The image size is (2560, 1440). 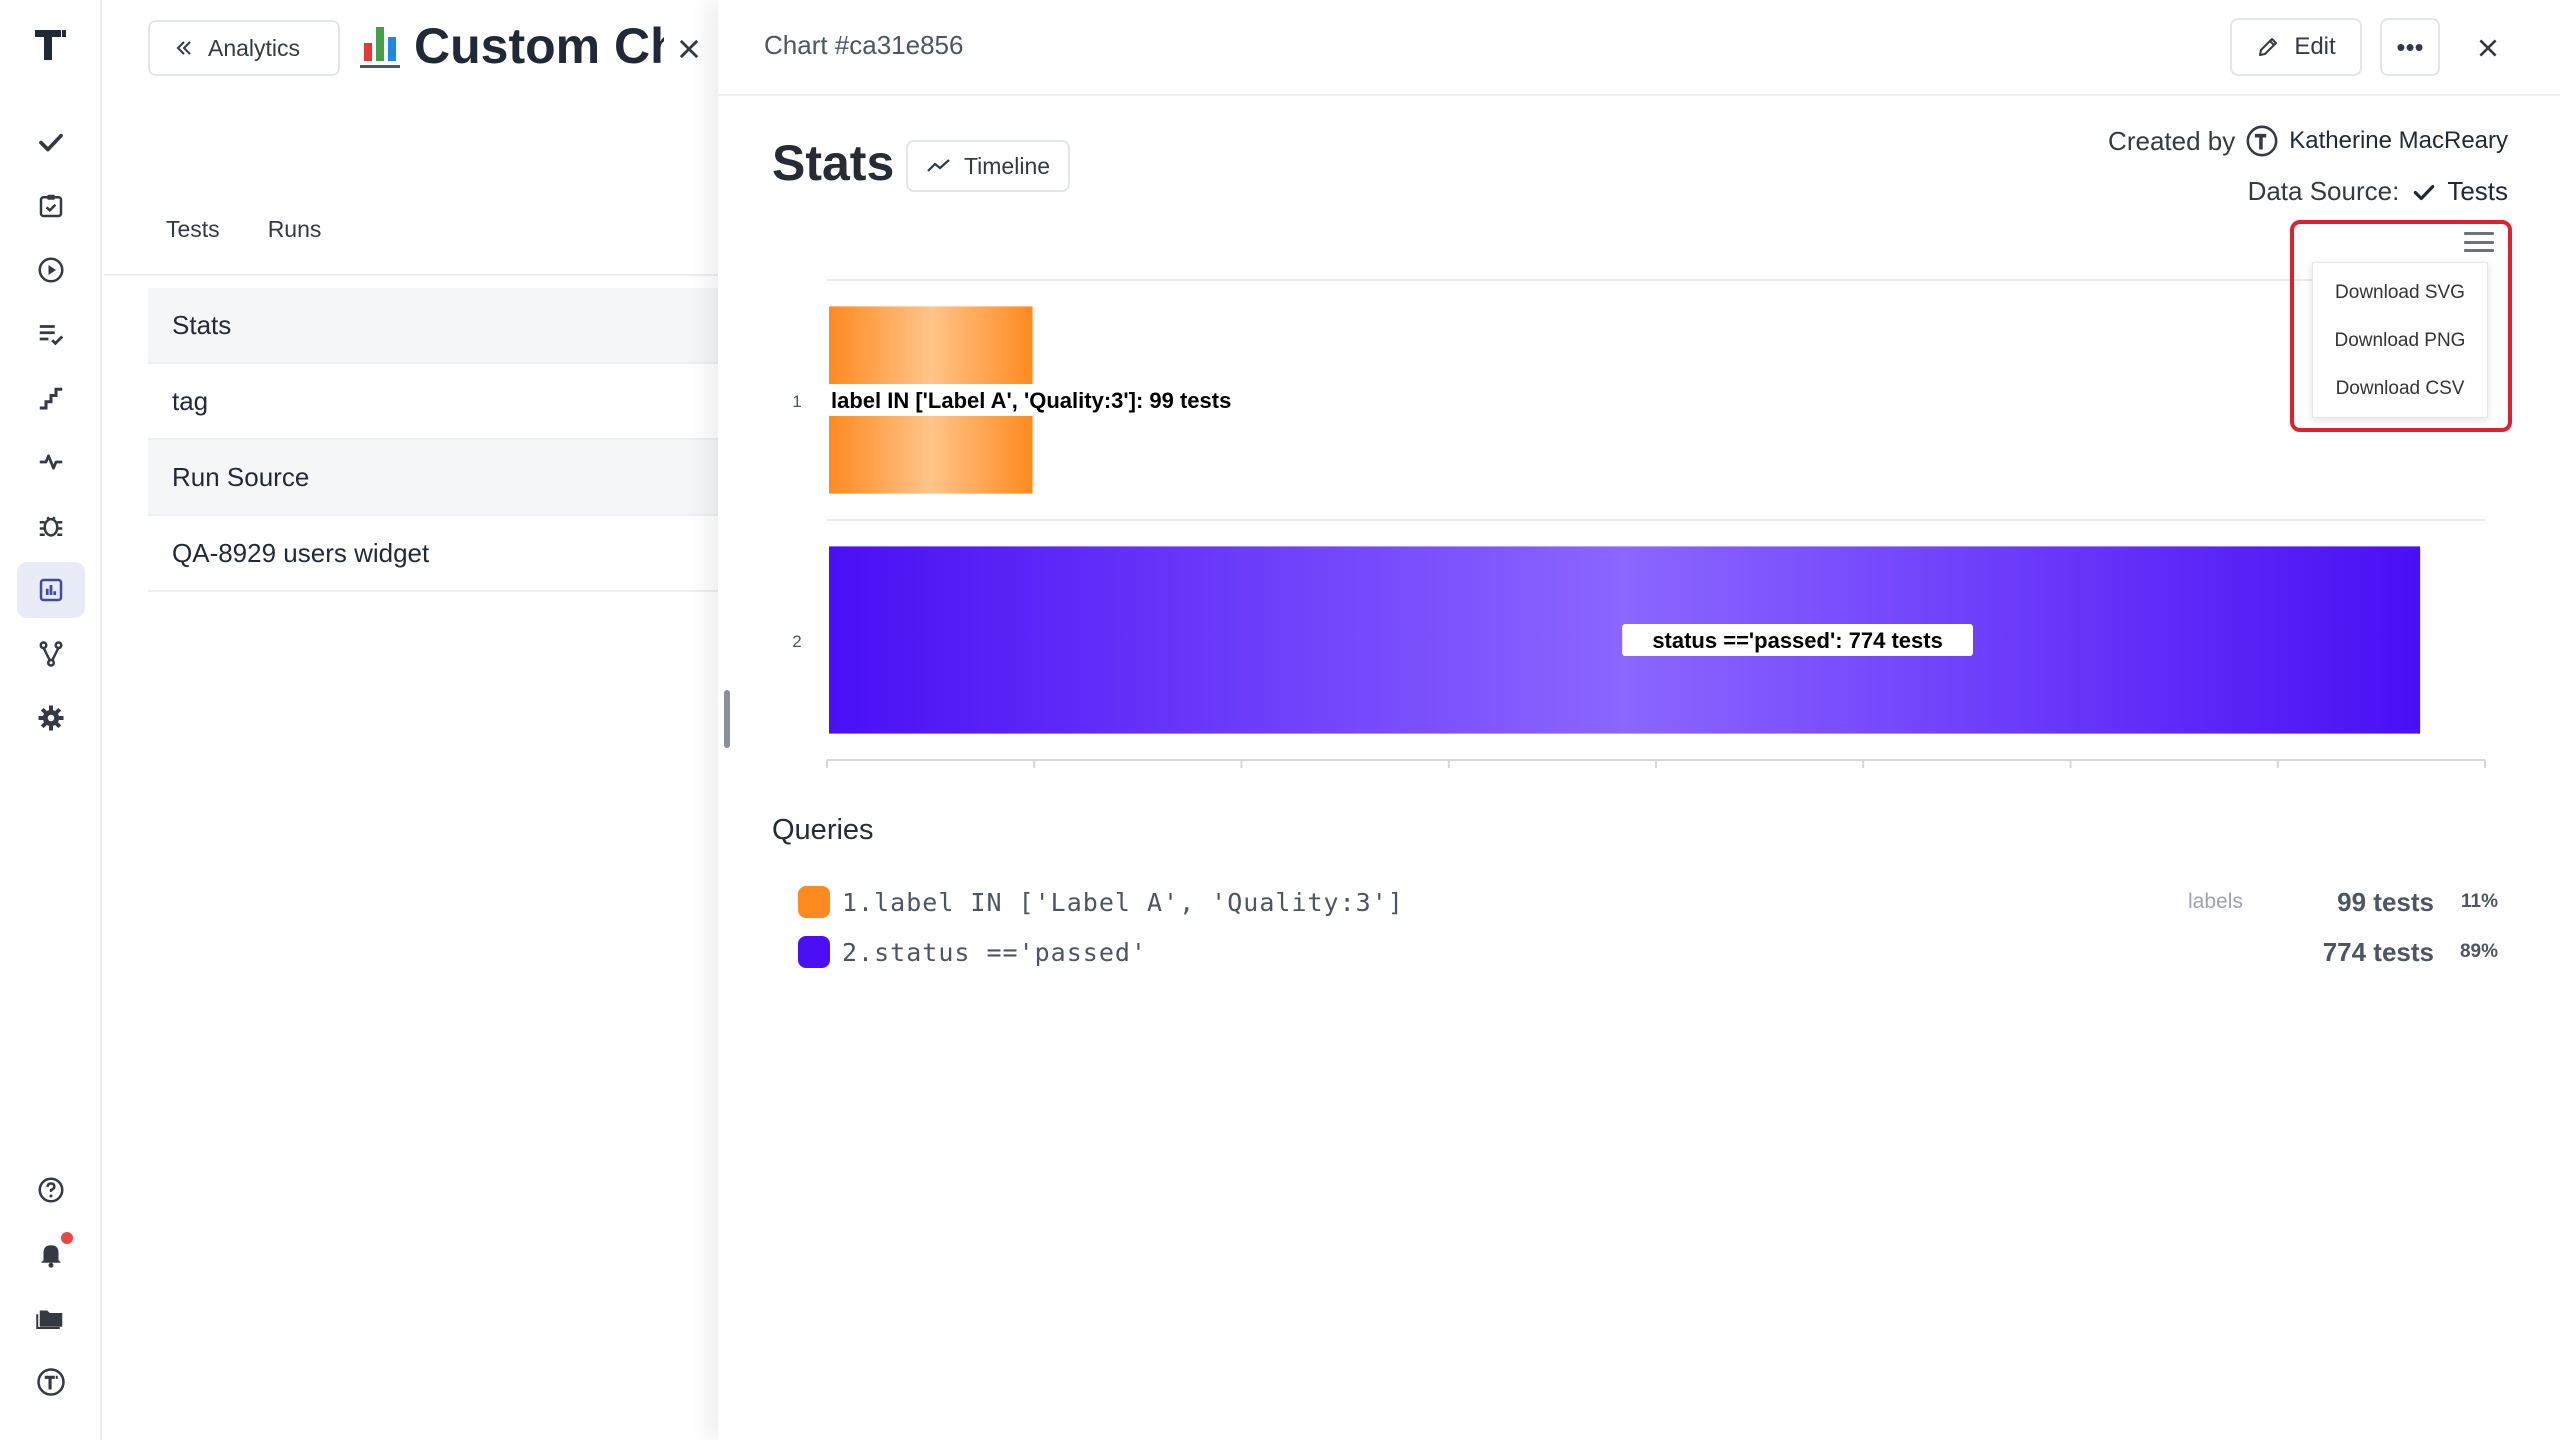 What do you see at coordinates (858, 902) in the screenshot?
I see `query-index: 1.` at bounding box center [858, 902].